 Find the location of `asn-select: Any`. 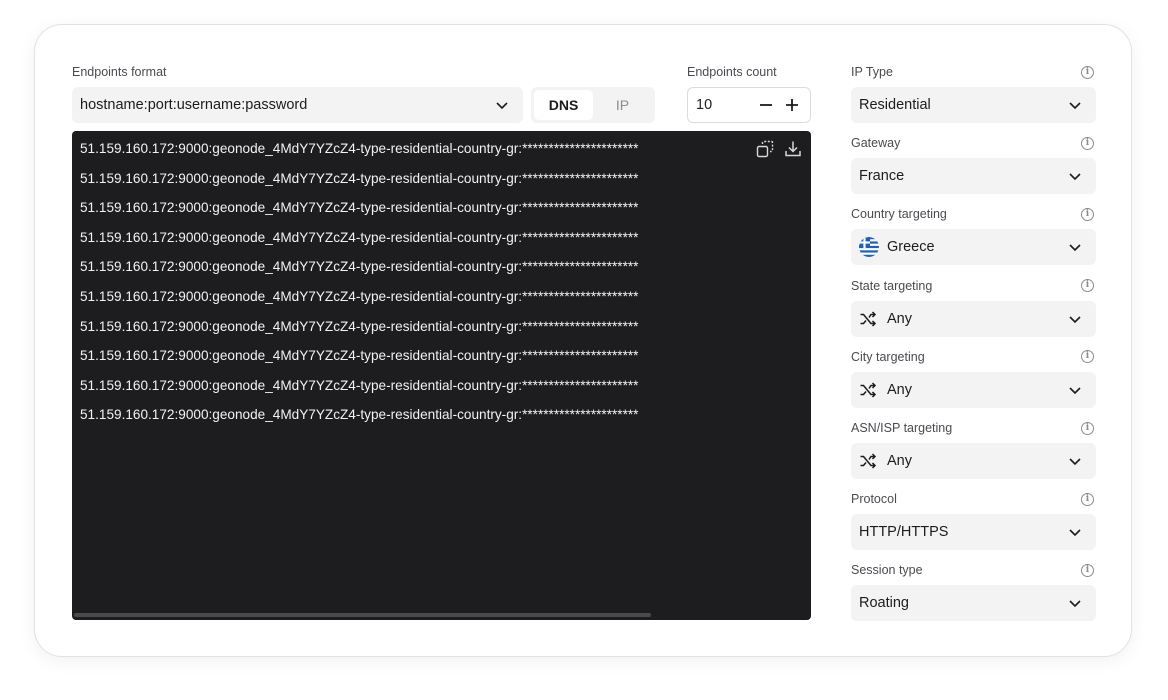

asn-select: Any is located at coordinates (973, 461).